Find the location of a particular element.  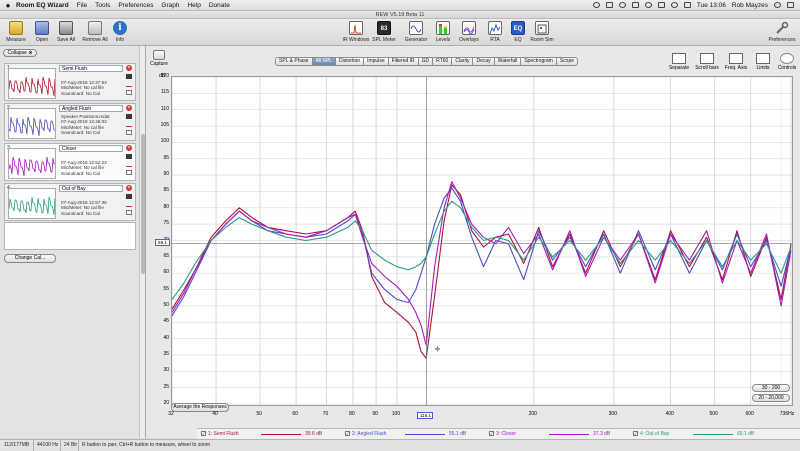

y-tick-label: 40 is located at coordinates (166, 337).